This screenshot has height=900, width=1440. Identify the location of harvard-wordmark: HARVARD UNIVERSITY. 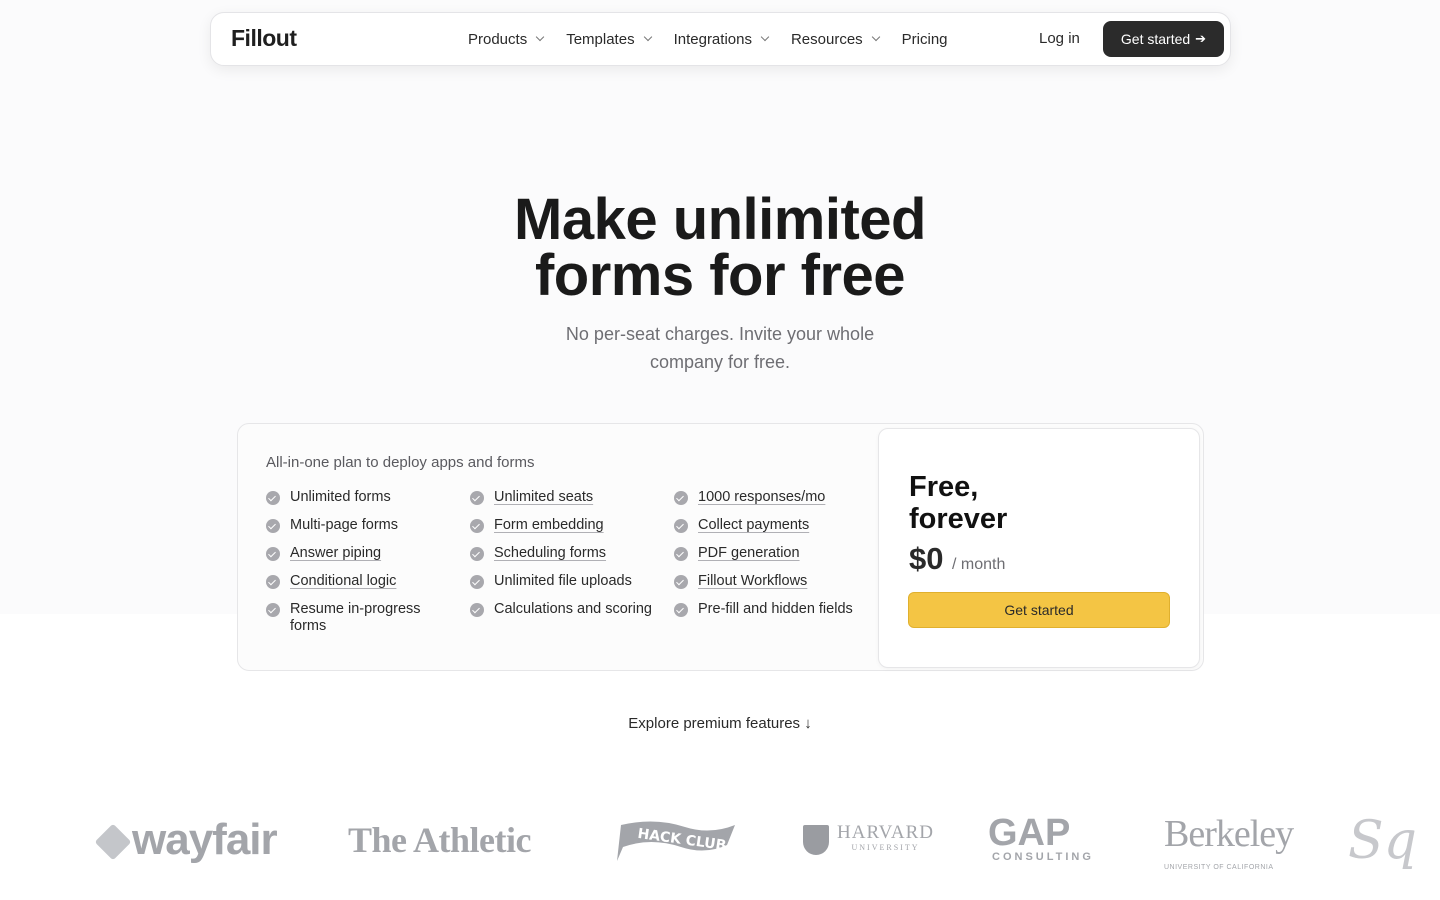
(885, 839).